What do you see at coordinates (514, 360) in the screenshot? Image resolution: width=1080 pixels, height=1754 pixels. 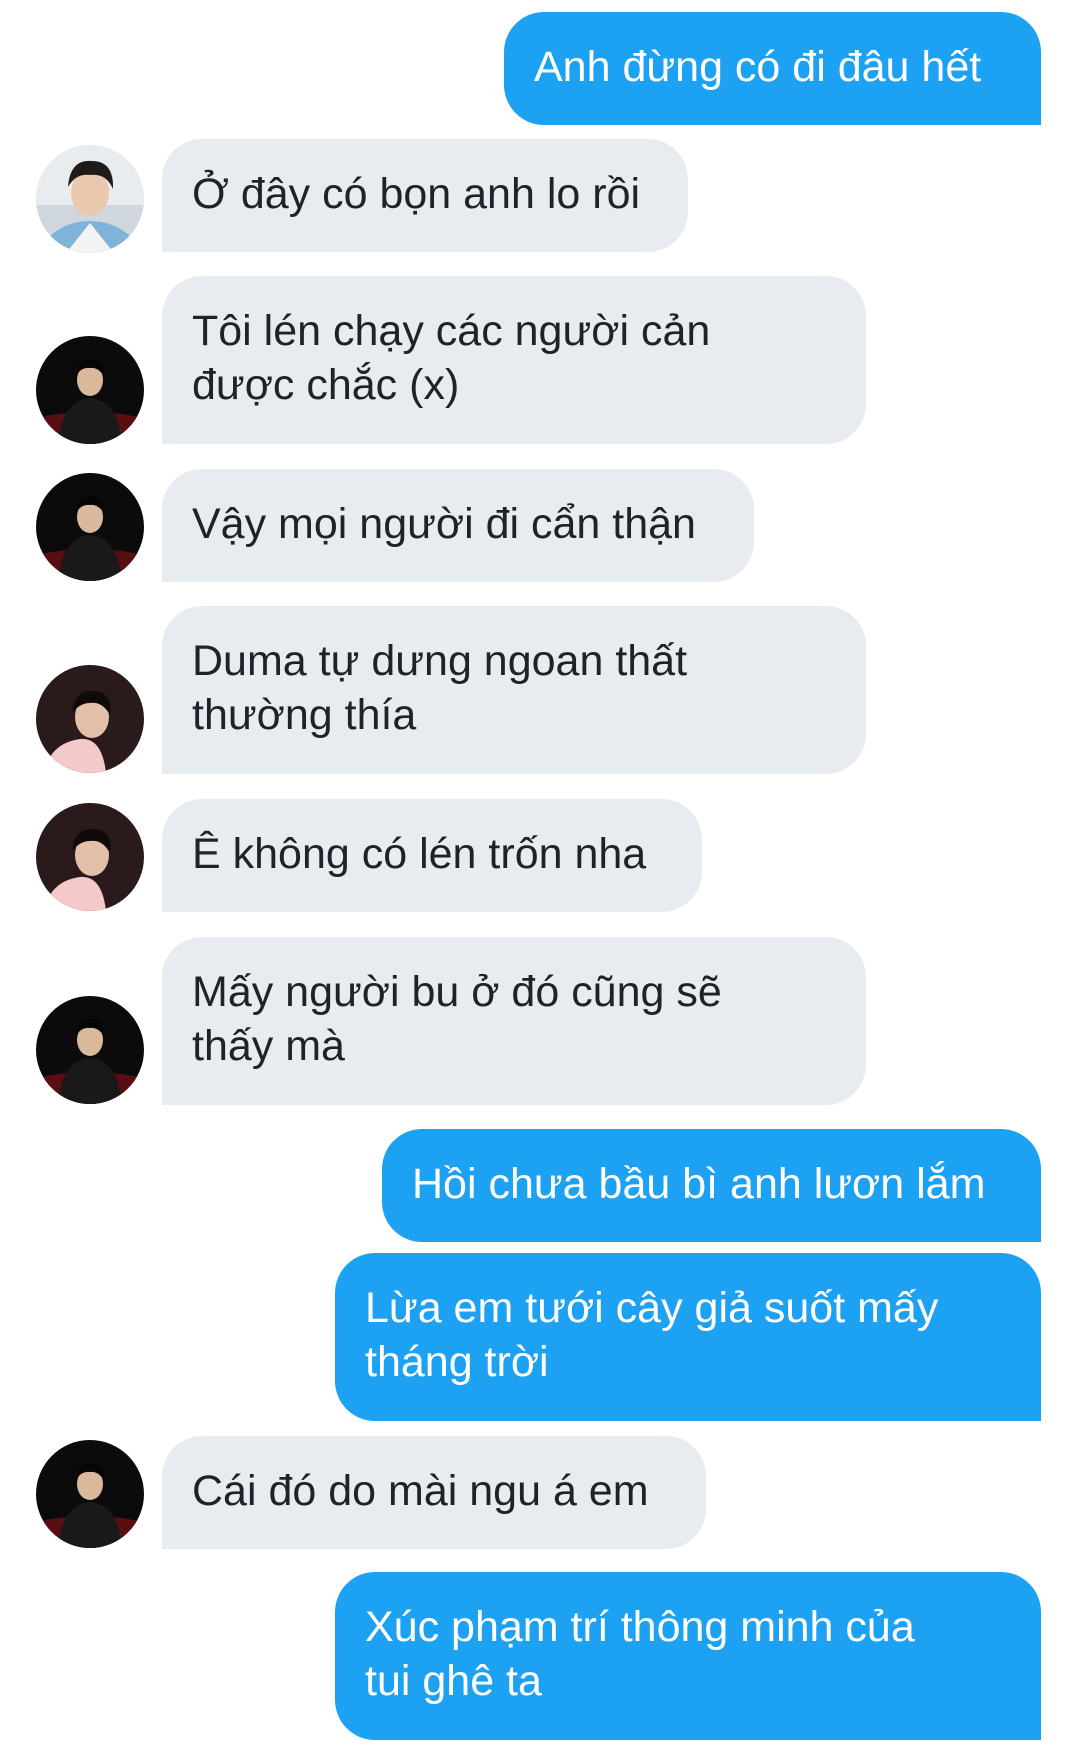 I see `received-message-bubble: Tôi lén chạy các người cản được chắc (x)` at bounding box center [514, 360].